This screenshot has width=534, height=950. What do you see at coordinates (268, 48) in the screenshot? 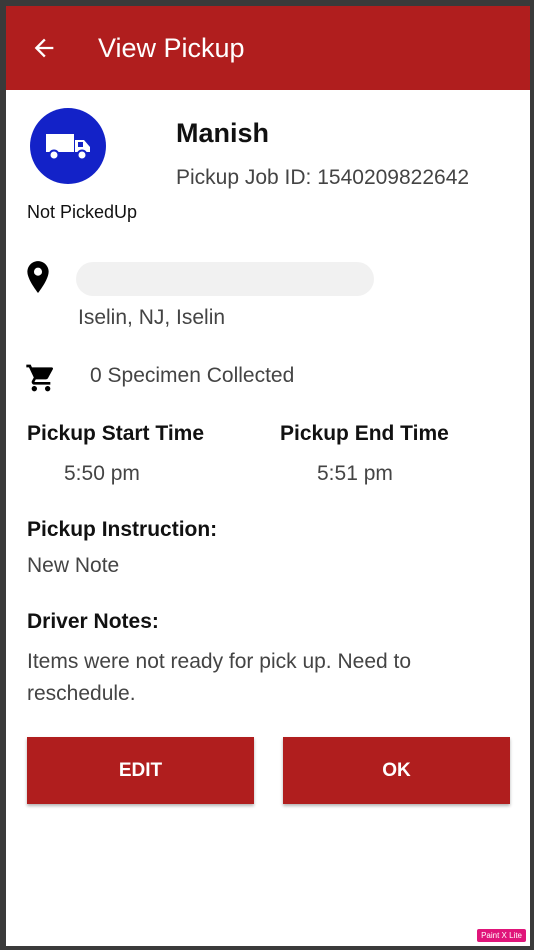
I see `app-bar: View Pickup` at bounding box center [268, 48].